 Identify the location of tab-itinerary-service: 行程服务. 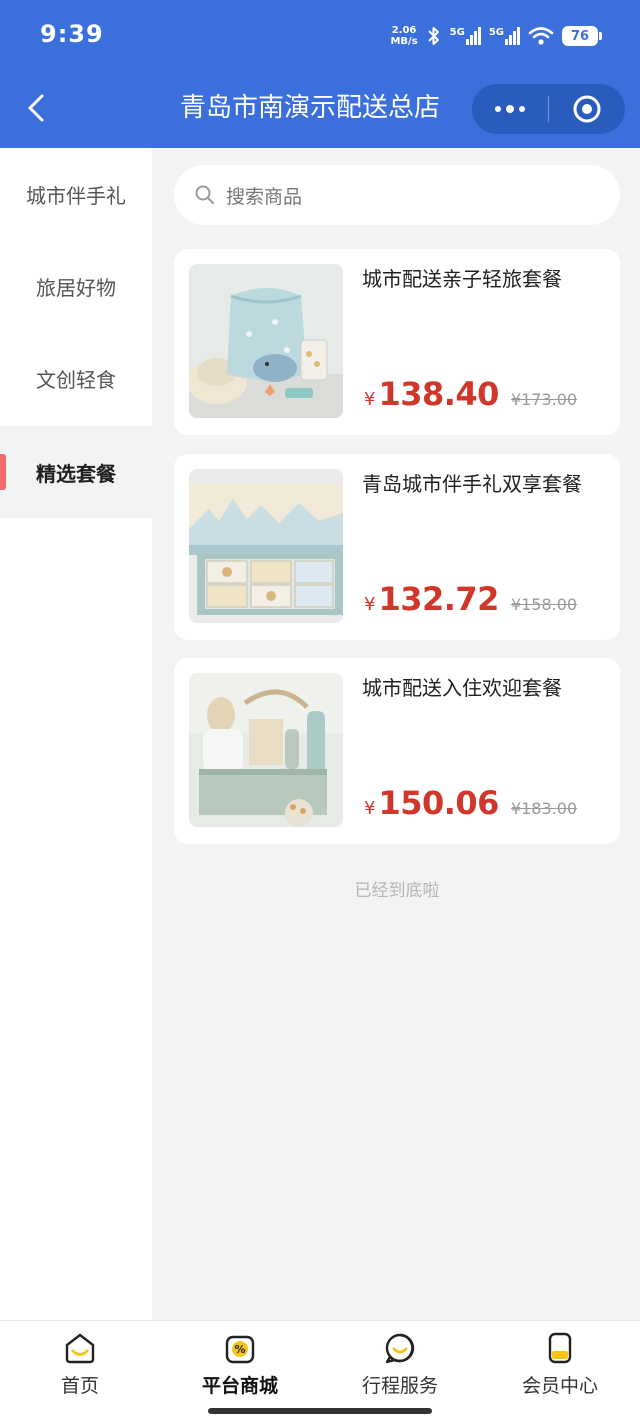
(400, 1366).